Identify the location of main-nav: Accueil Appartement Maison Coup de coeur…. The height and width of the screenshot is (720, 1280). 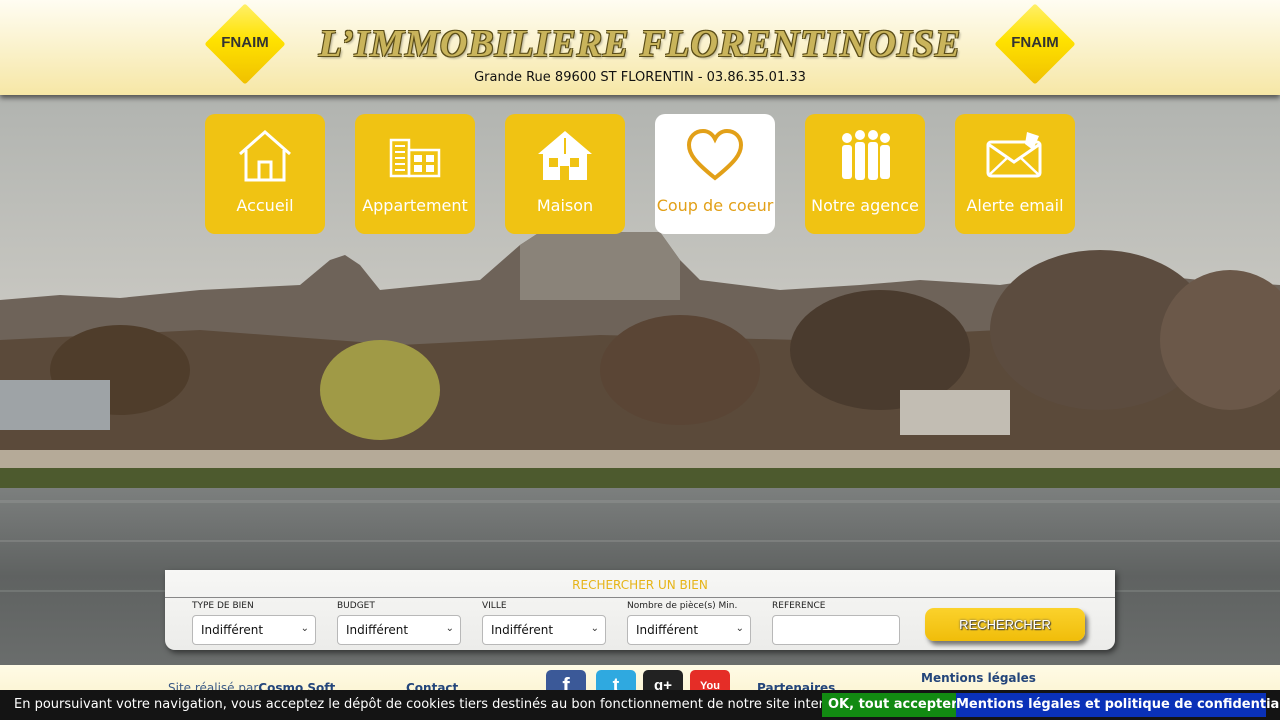
(640, 174).